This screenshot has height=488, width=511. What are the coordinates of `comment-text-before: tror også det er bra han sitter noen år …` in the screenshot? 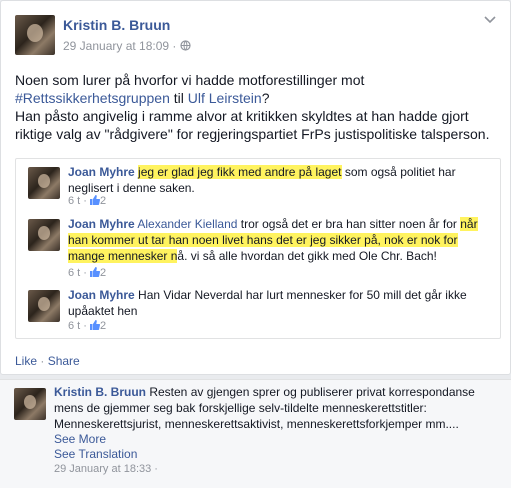 It's located at (349, 224).